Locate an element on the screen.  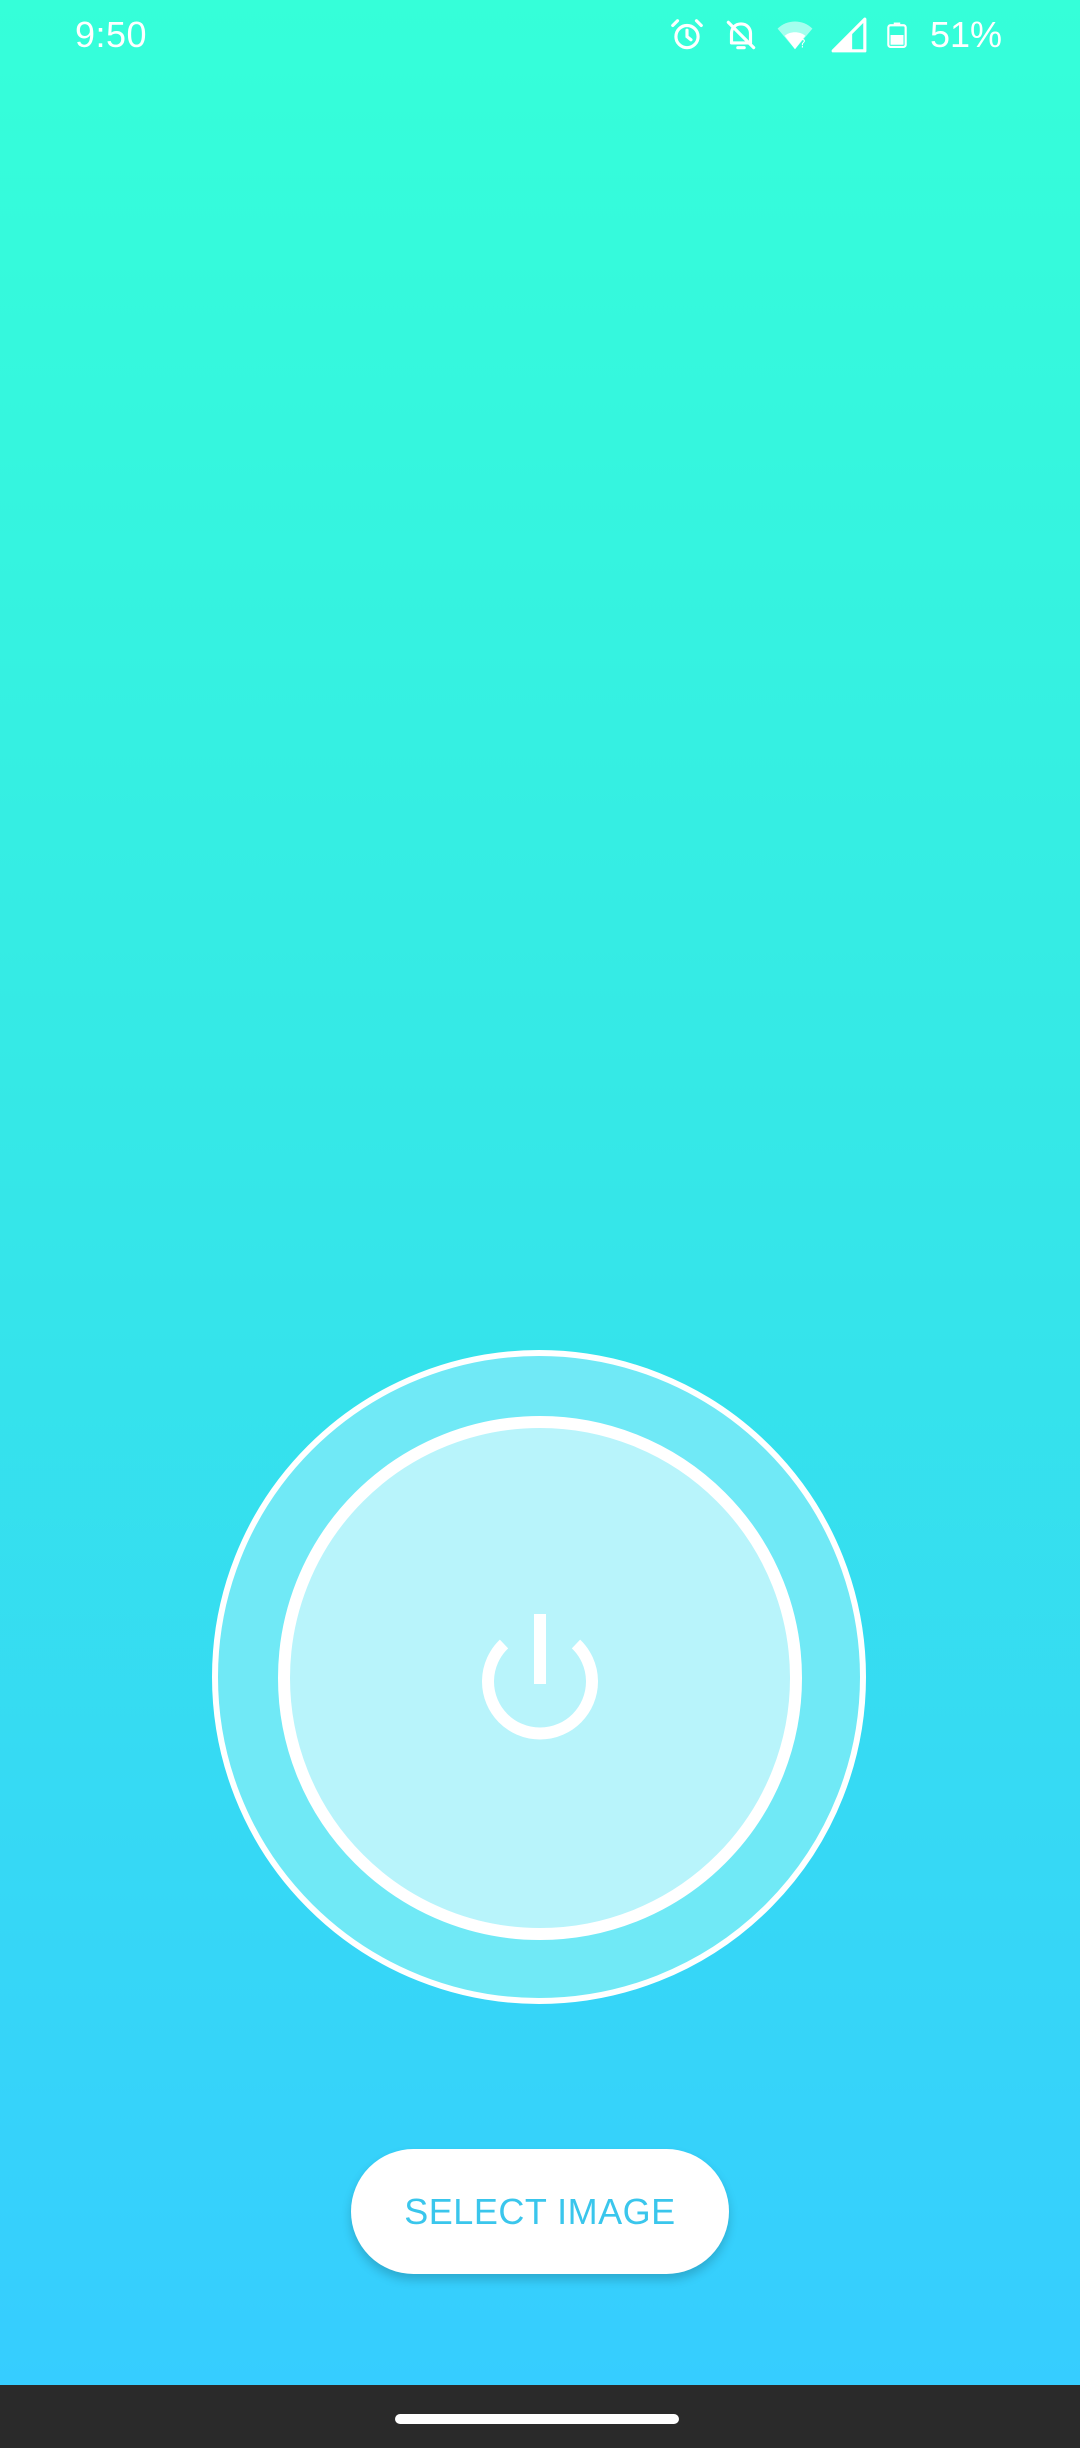
status-bar: 9:50 ? 51% is located at coordinates (540, 36).